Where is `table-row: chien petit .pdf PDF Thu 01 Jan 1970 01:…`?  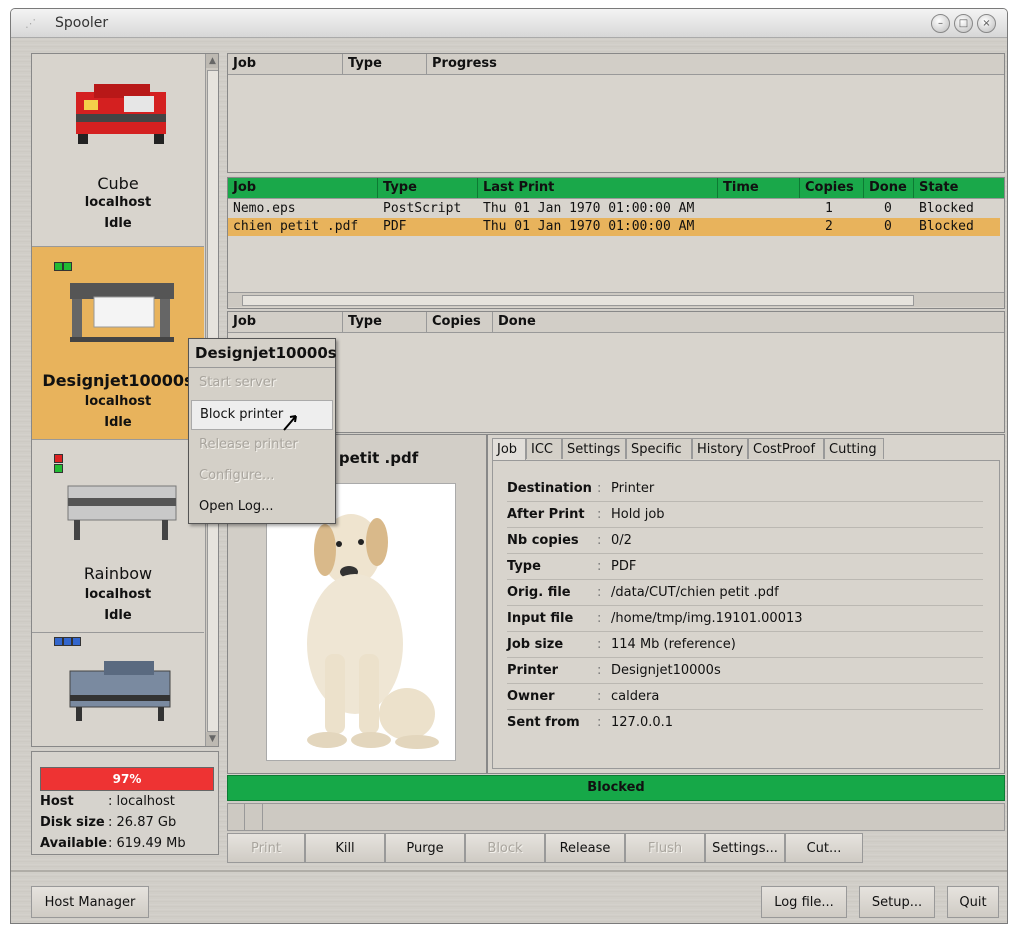
table-row: chien petit .pdf PDF Thu 01 Jan 1970 01:… is located at coordinates (614, 227).